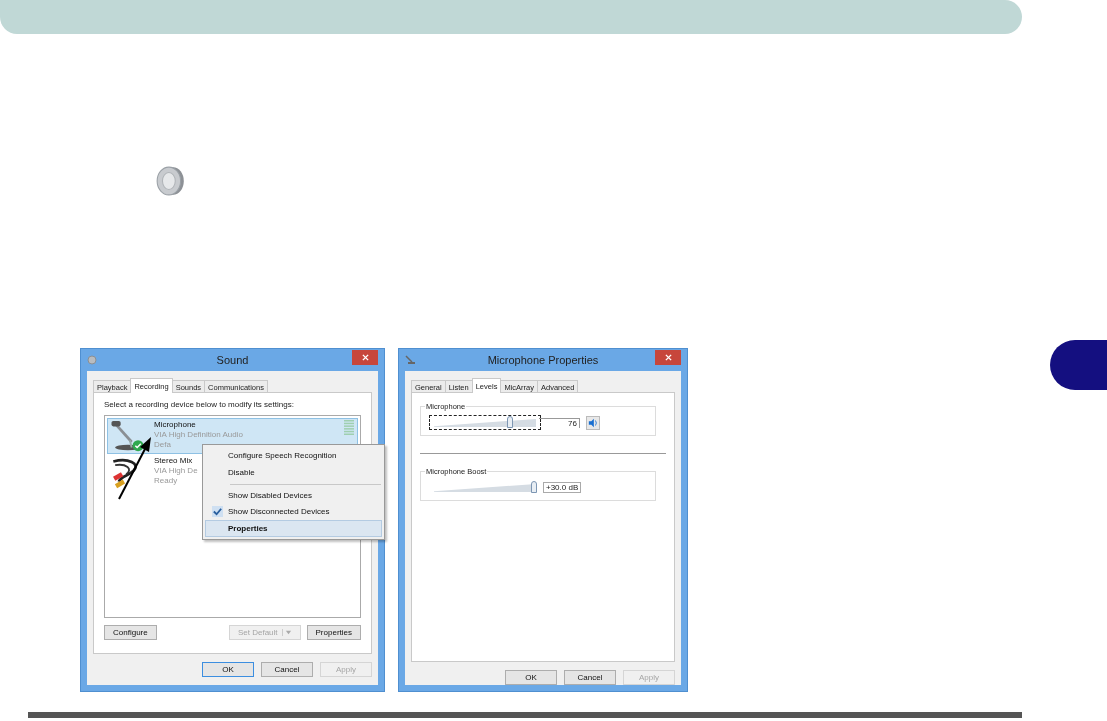 The height and width of the screenshot is (721, 1107). What do you see at coordinates (166, 481) in the screenshot?
I see `device-status: Ready` at bounding box center [166, 481].